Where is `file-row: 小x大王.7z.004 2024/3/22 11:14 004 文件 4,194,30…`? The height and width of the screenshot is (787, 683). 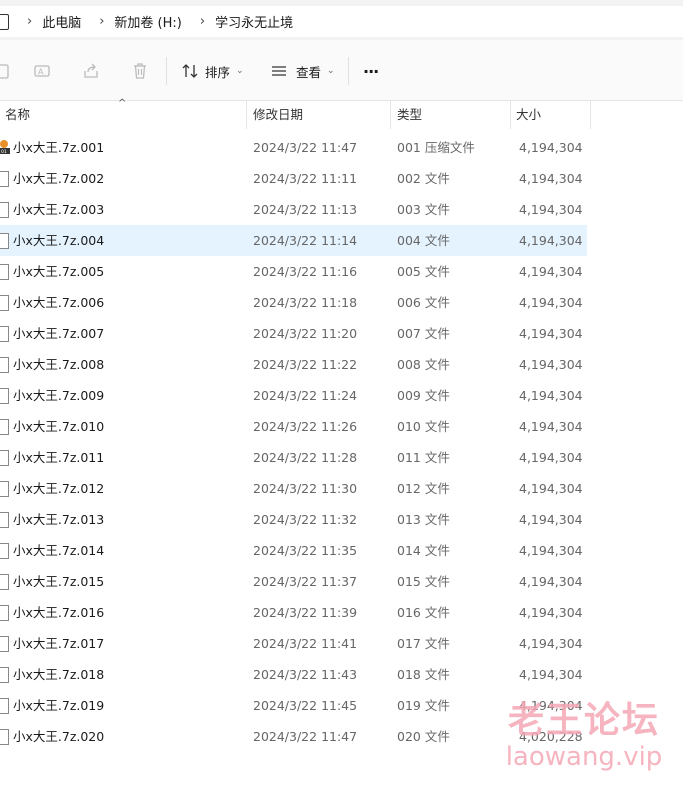 file-row: 小x大王.7z.004 2024/3/22 11:14 004 文件 4,194,30… is located at coordinates (293, 240).